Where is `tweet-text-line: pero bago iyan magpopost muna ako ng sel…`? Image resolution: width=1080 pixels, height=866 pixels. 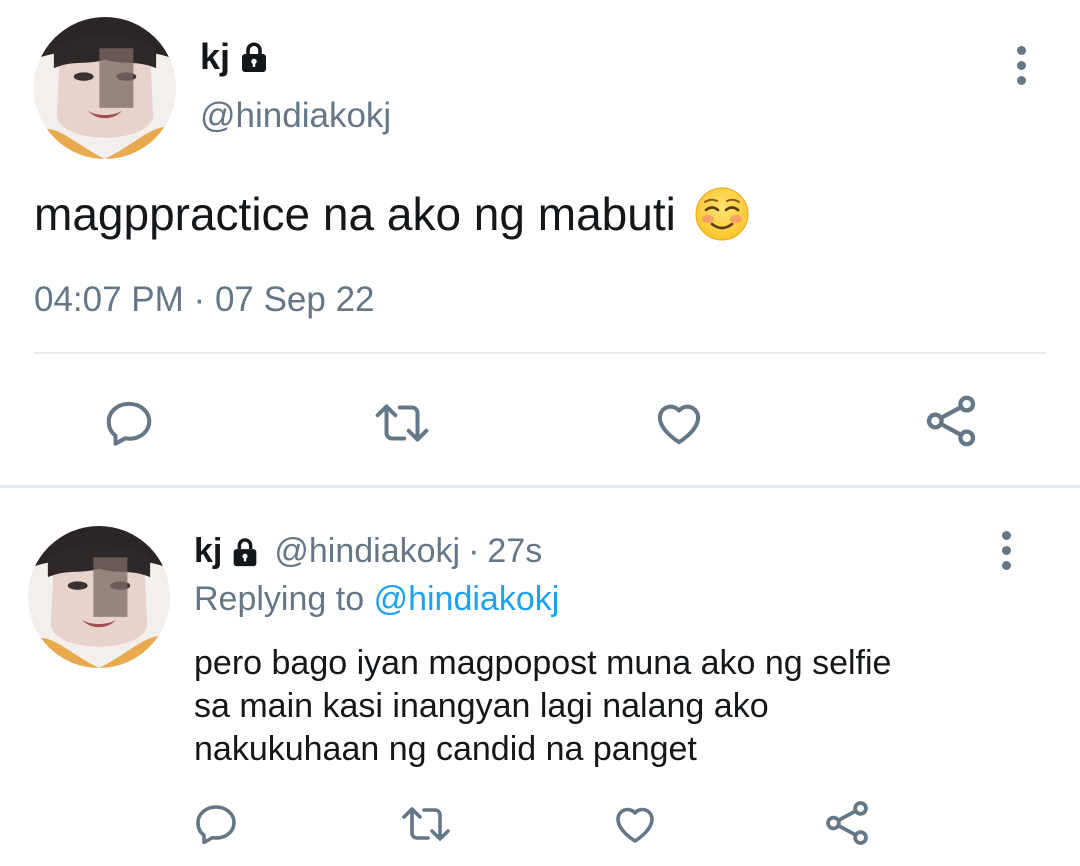 tweet-text-line: pero bago iyan magpopost muna ako ng sel… is located at coordinates (543, 663).